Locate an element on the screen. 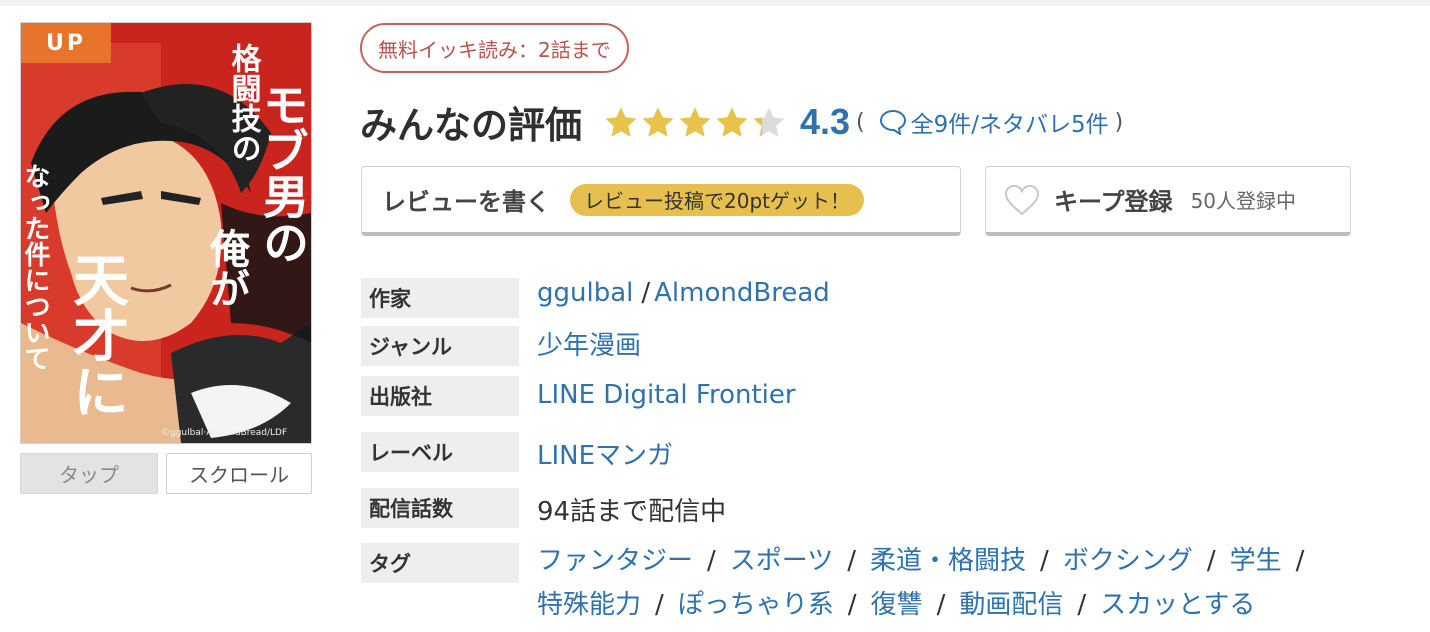 This screenshot has width=1430, height=632. author-label: 作家 is located at coordinates (440, 298).